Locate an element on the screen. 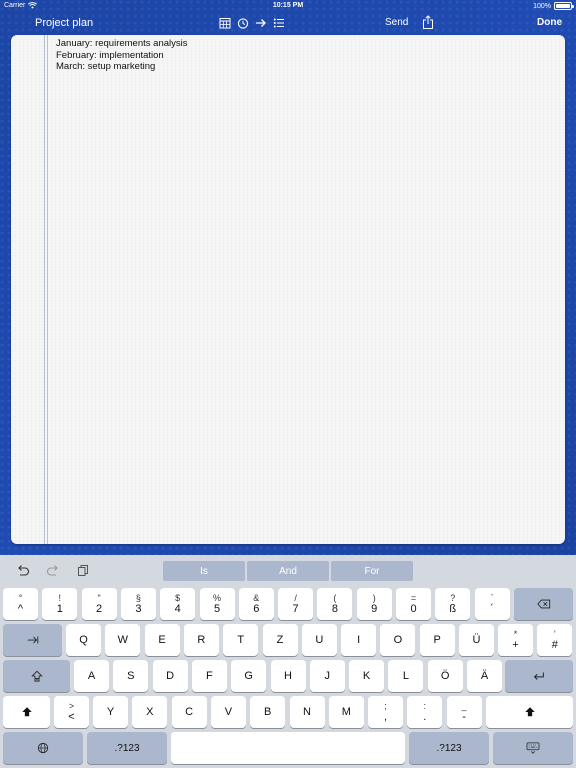 The image size is (576, 768). key-shift-label: / is located at coordinates (295, 597).